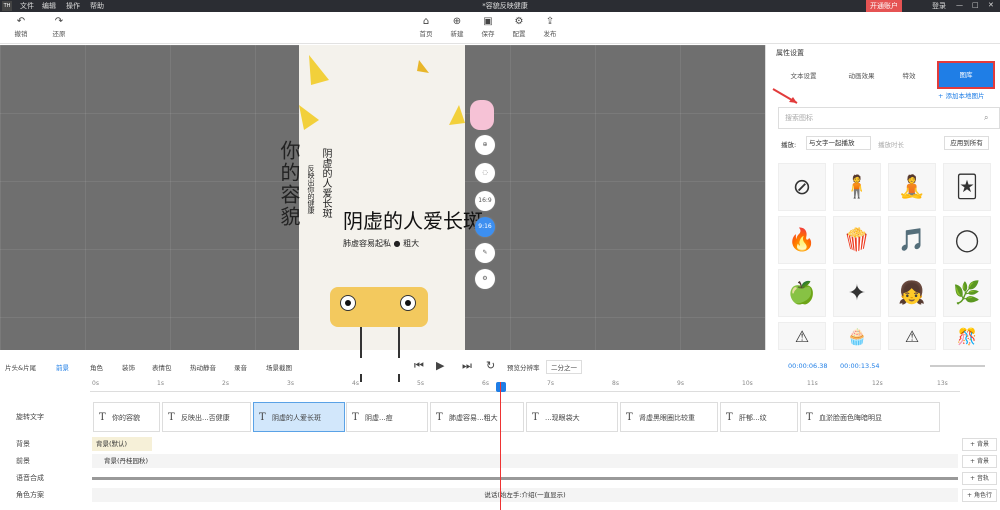 The height and width of the screenshot is (510, 1000). Describe the element at coordinates (289, 184) in the screenshot. I see `poster-big-title: 你的容貌` at that location.